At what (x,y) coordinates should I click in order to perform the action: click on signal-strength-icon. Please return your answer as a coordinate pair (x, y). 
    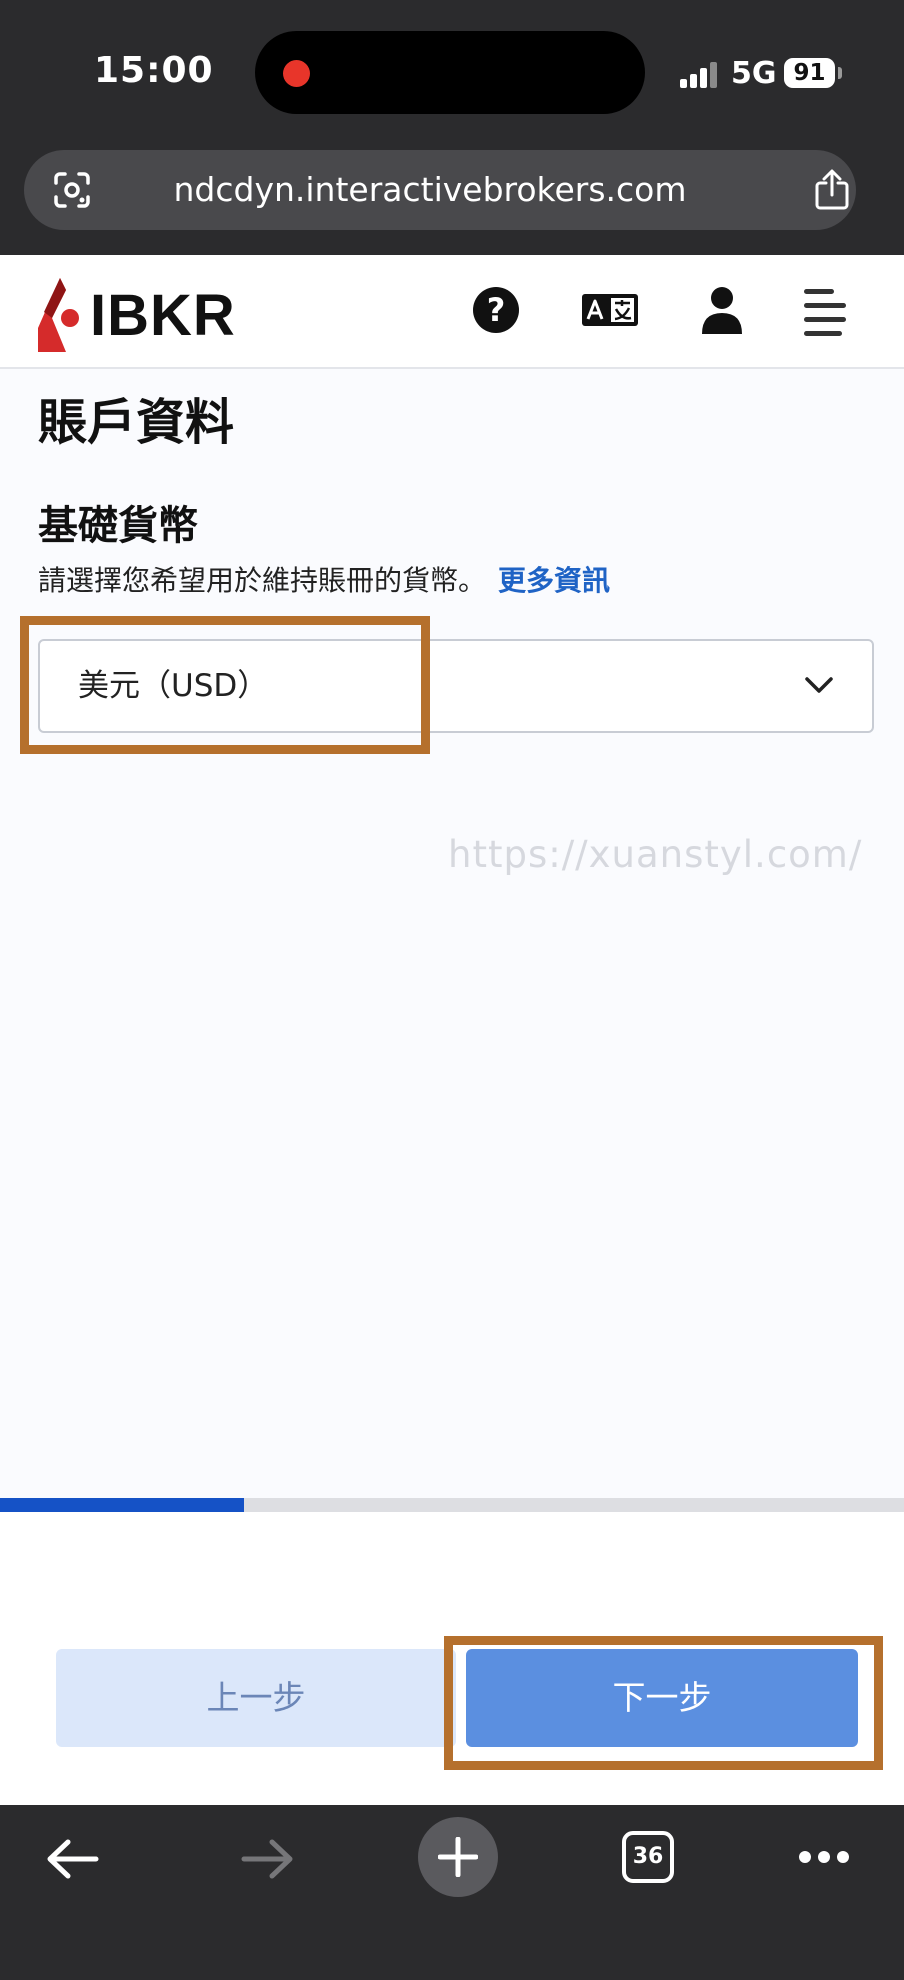
    Looking at the image, I should click on (700, 75).